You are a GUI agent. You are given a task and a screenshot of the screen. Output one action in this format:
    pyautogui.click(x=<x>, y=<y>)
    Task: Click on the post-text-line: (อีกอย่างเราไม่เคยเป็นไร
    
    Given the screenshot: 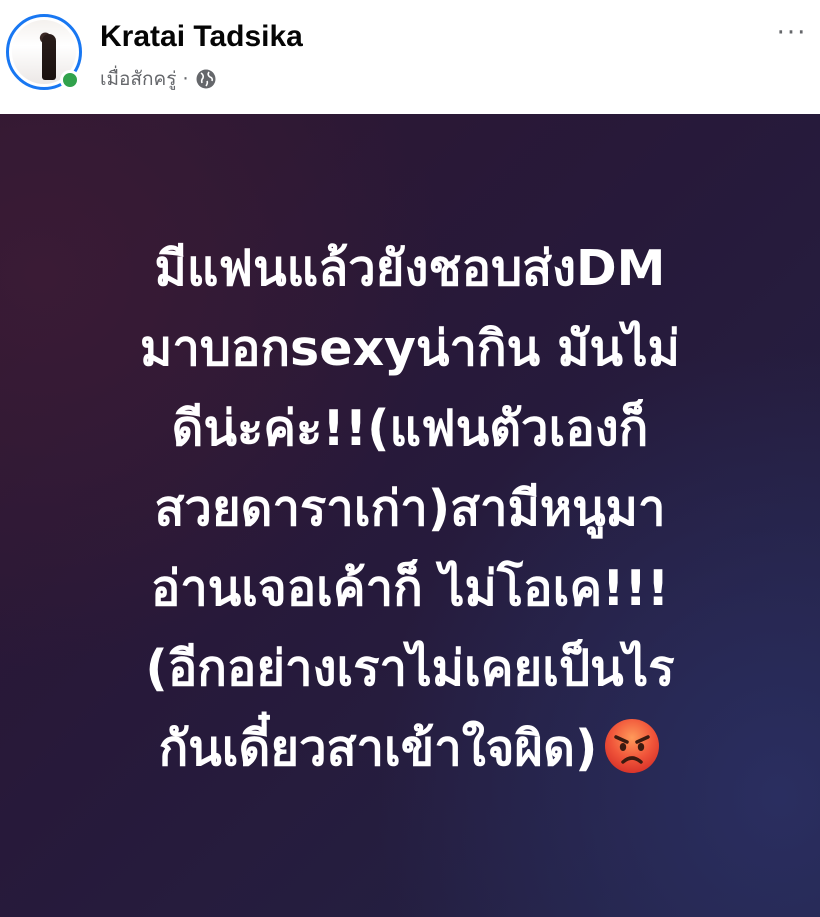 What is the action you would take?
    pyautogui.click(x=410, y=668)
    